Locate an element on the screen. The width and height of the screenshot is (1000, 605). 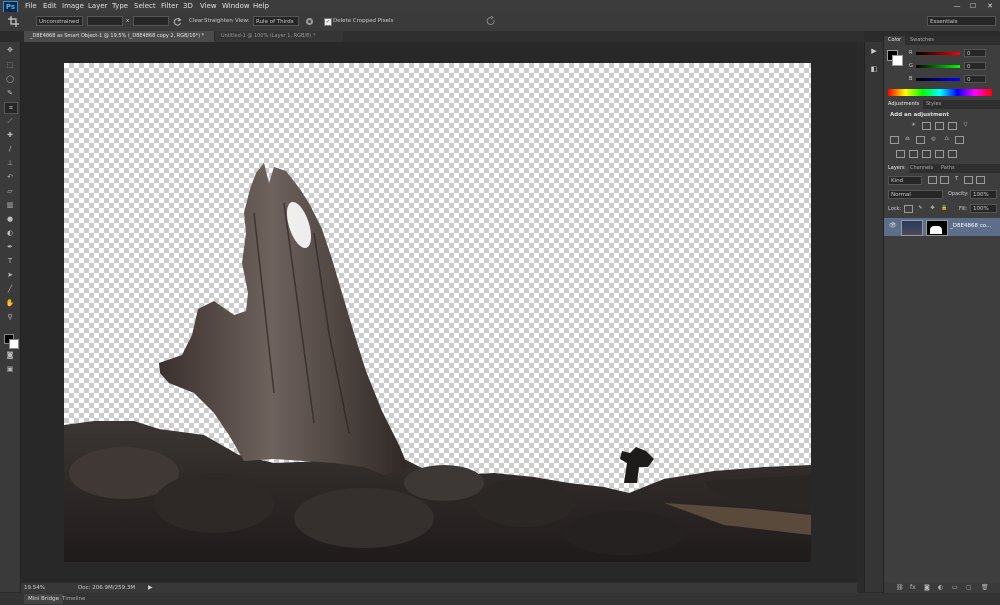
black-white-icon is located at coordinates (920, 140).